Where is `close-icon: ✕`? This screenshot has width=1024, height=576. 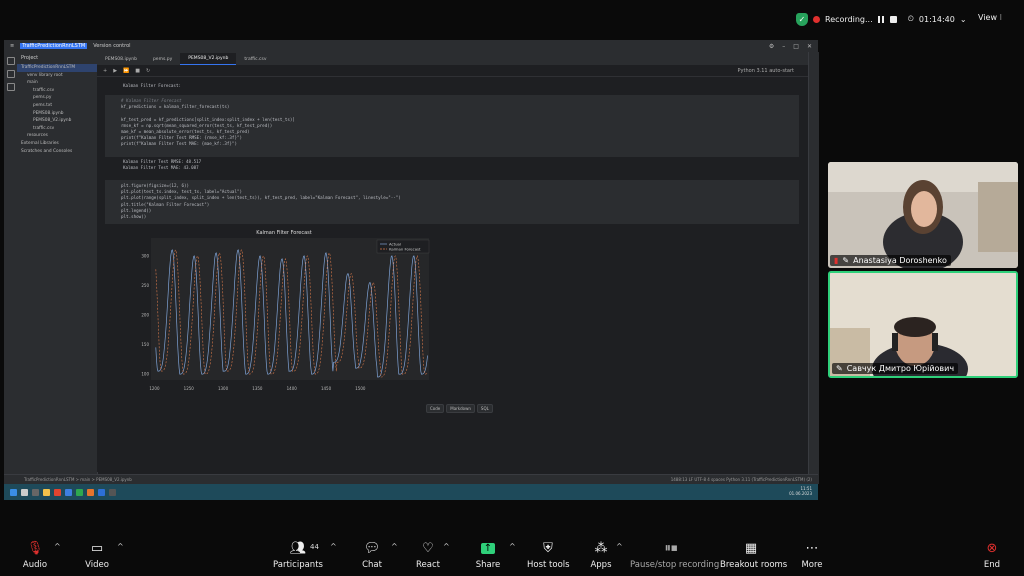 close-icon: ✕ is located at coordinates (809, 46).